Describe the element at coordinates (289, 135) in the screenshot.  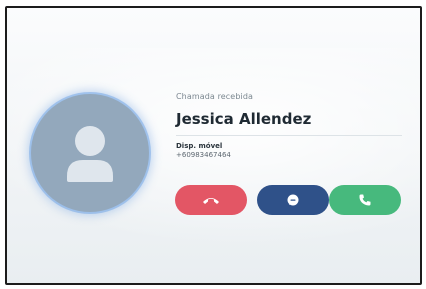
I see `divider` at that location.